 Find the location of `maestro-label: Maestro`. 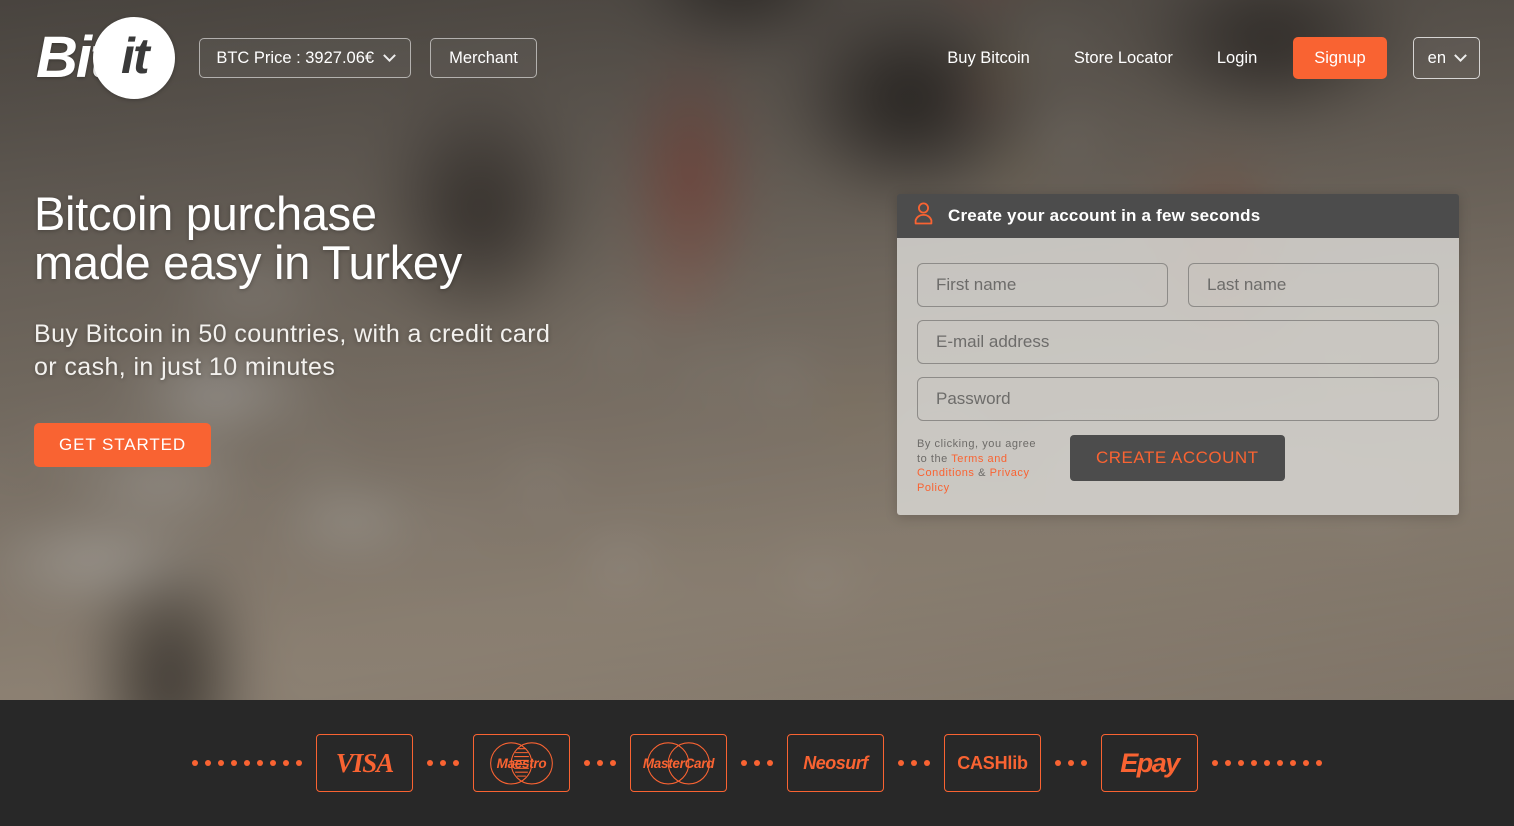

maestro-label: Maestro is located at coordinates (521, 763).